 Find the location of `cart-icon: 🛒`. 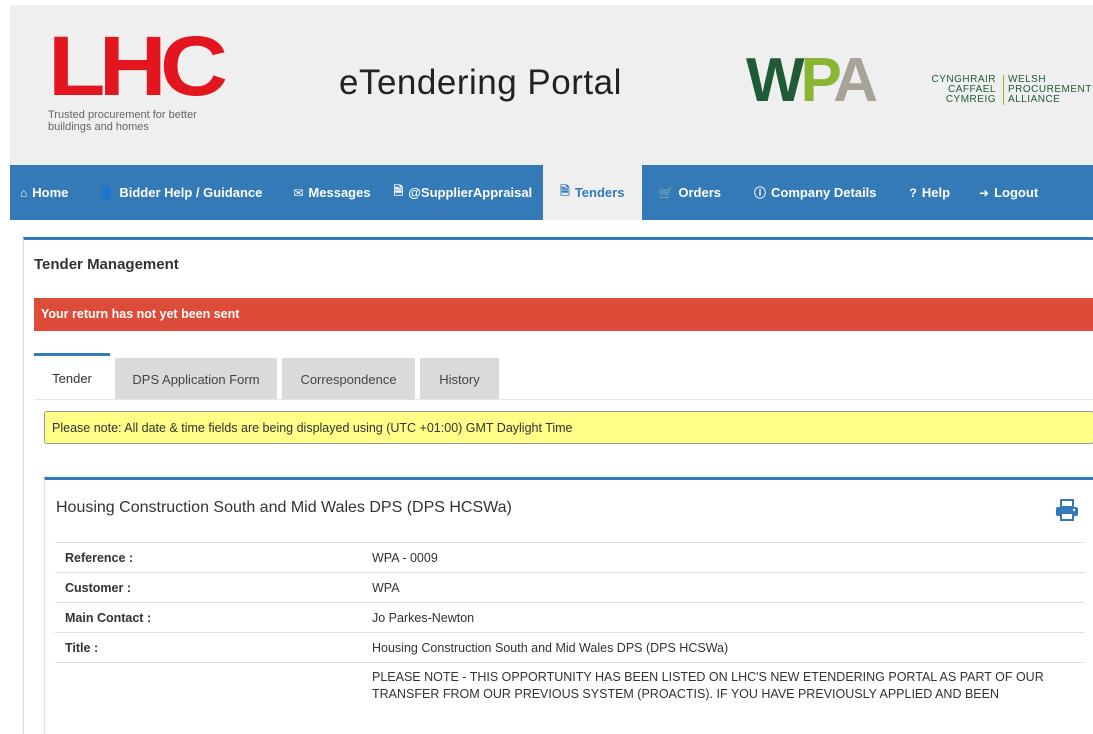

cart-icon: 🛒 is located at coordinates (666, 192).